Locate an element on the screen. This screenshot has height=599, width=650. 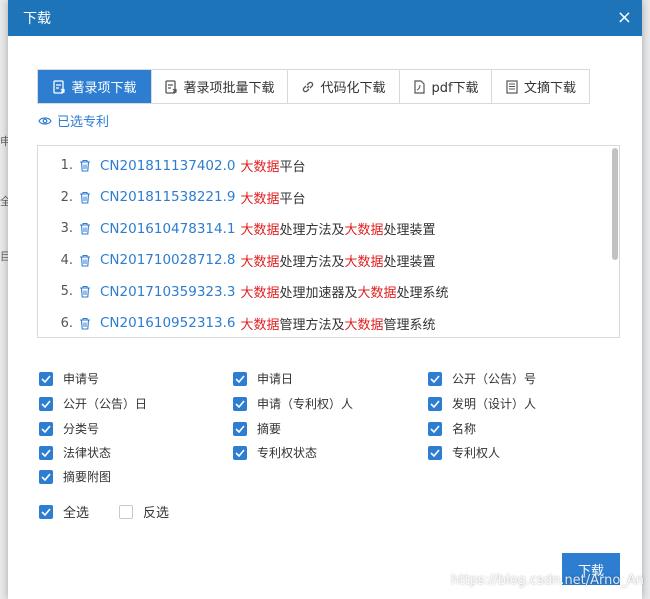
tab-pdf-download: pdf下载 is located at coordinates (445, 86).